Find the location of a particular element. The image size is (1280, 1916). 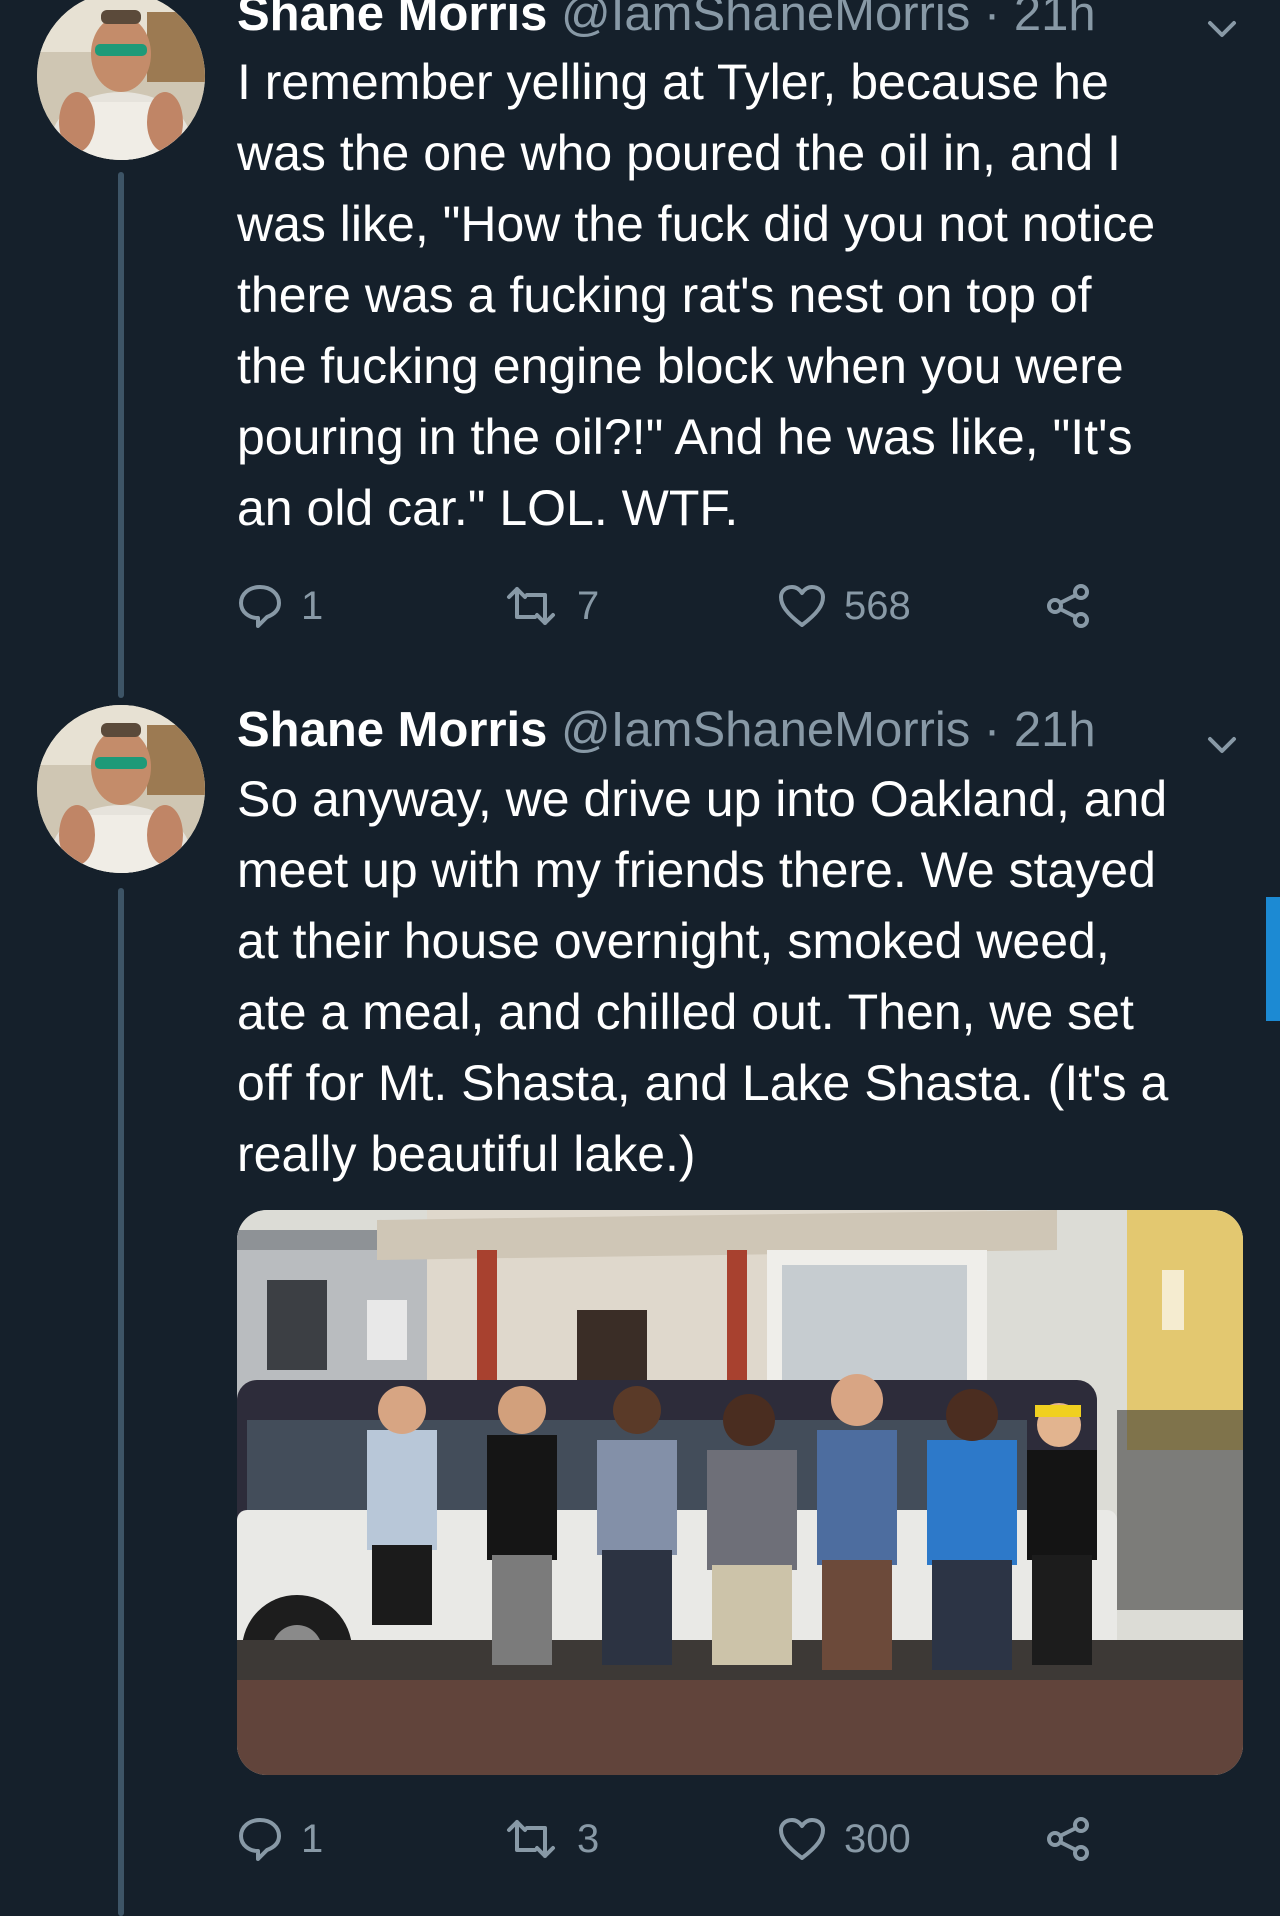

retweet-count: 7 is located at coordinates (588, 605).